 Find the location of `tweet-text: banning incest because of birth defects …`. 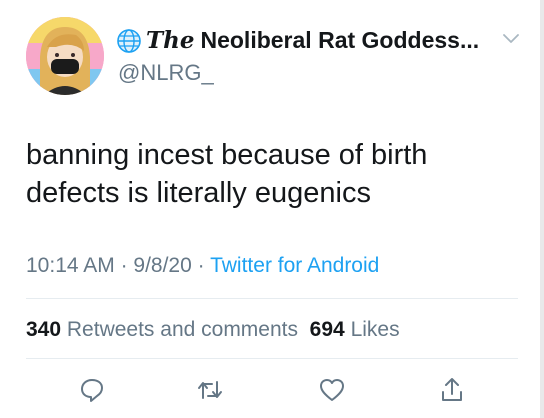

tweet-text: banning incest because of birth defects … is located at coordinates (227, 174).